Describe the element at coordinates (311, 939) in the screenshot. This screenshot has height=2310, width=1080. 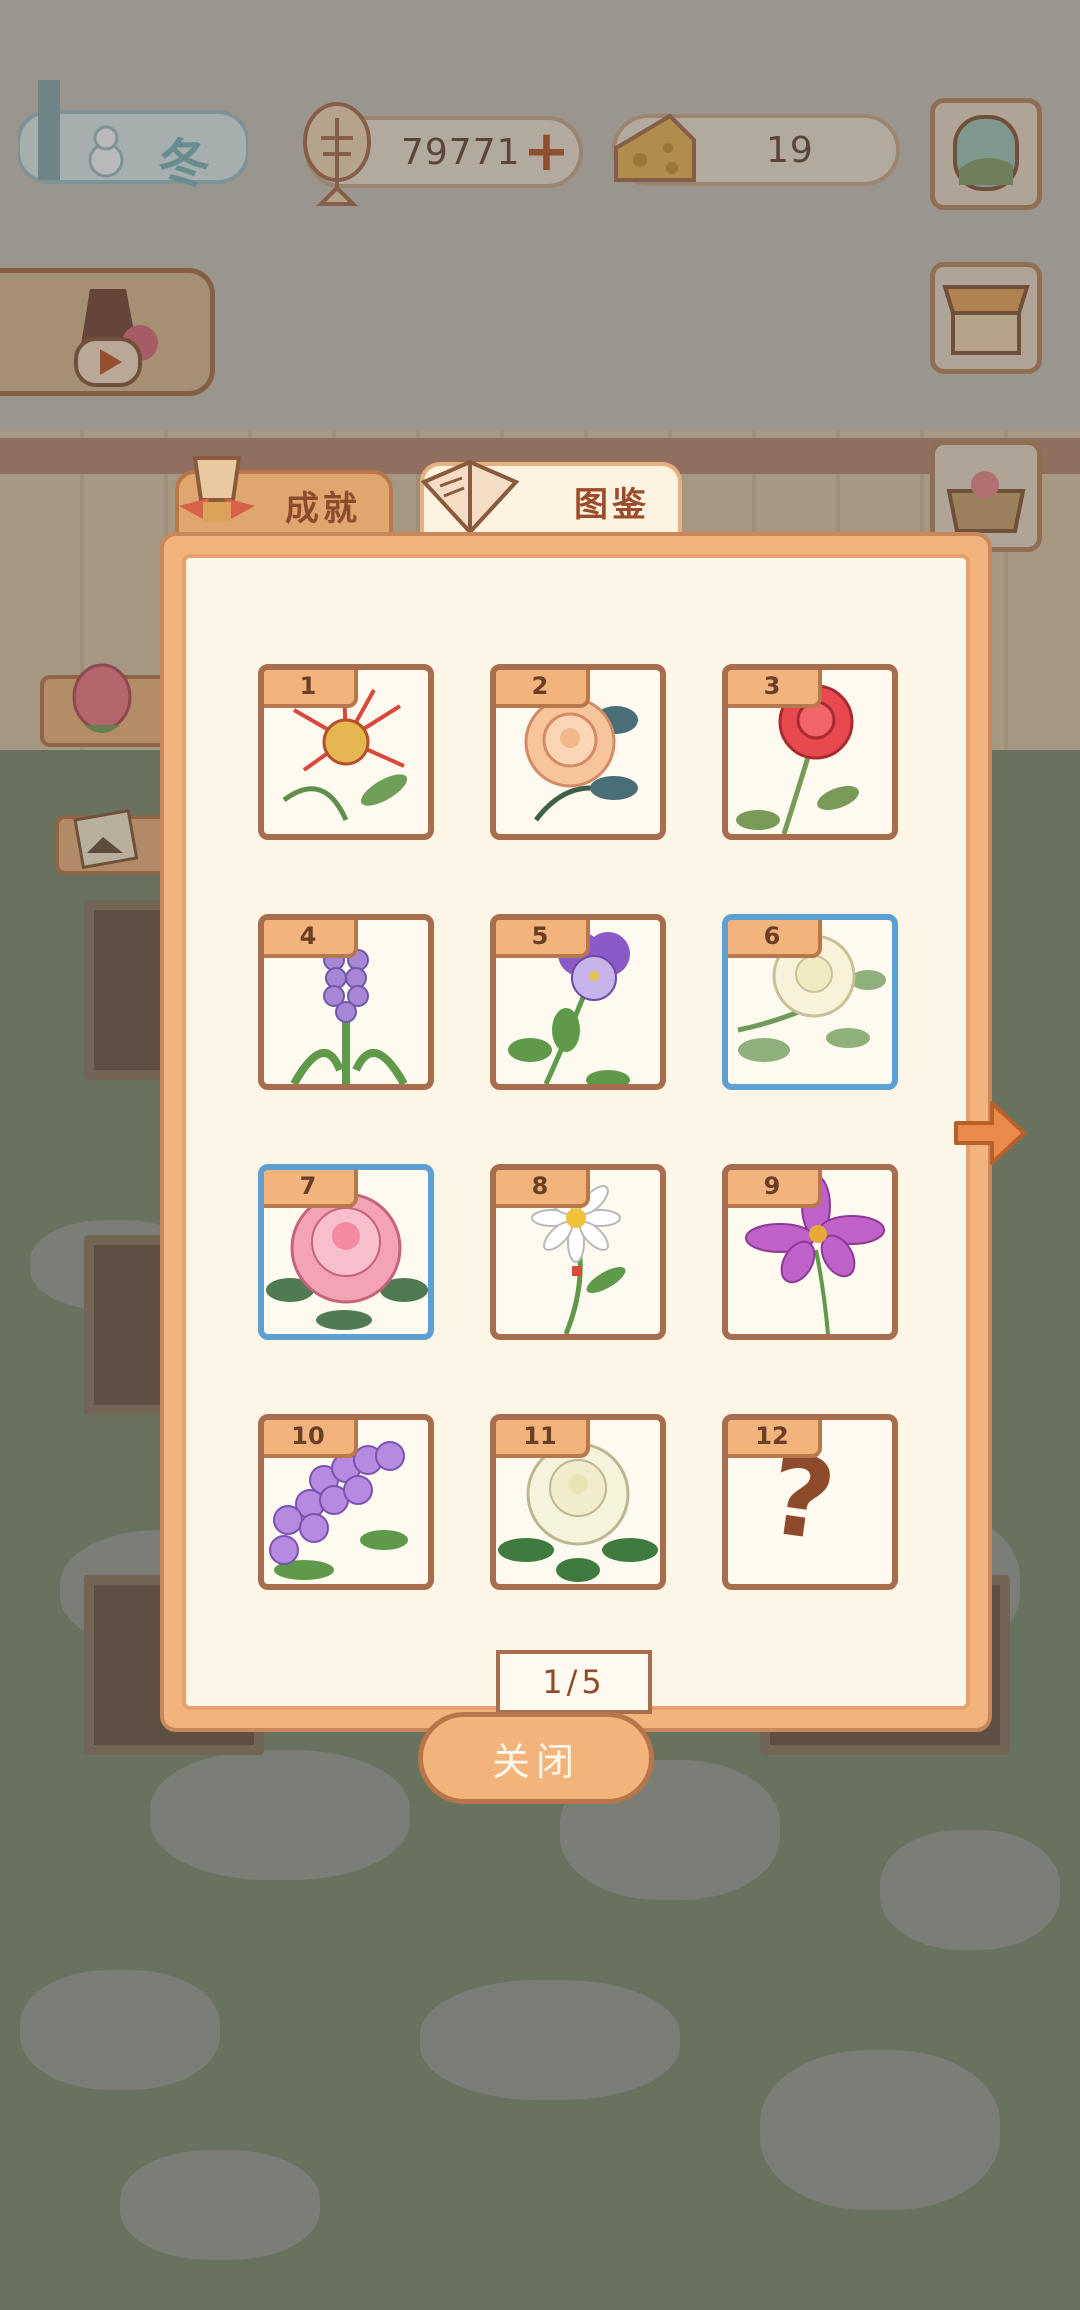
I see `card-number: 4` at that location.